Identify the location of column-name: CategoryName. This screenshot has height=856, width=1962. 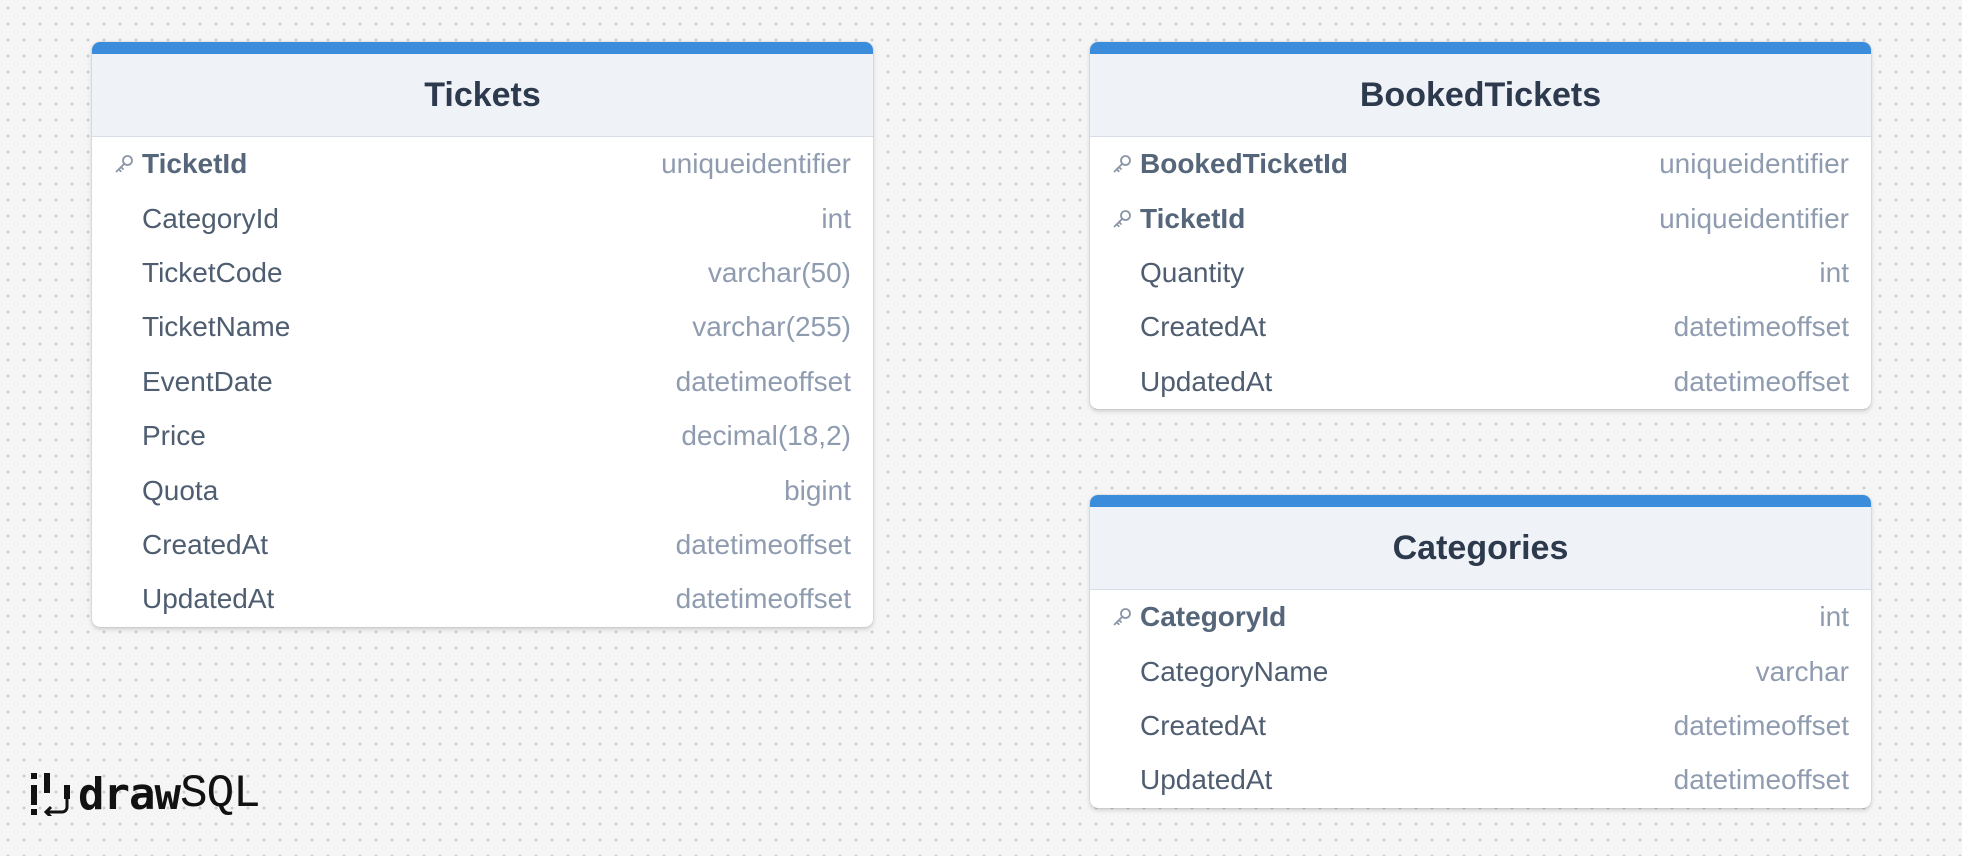
(1234, 671).